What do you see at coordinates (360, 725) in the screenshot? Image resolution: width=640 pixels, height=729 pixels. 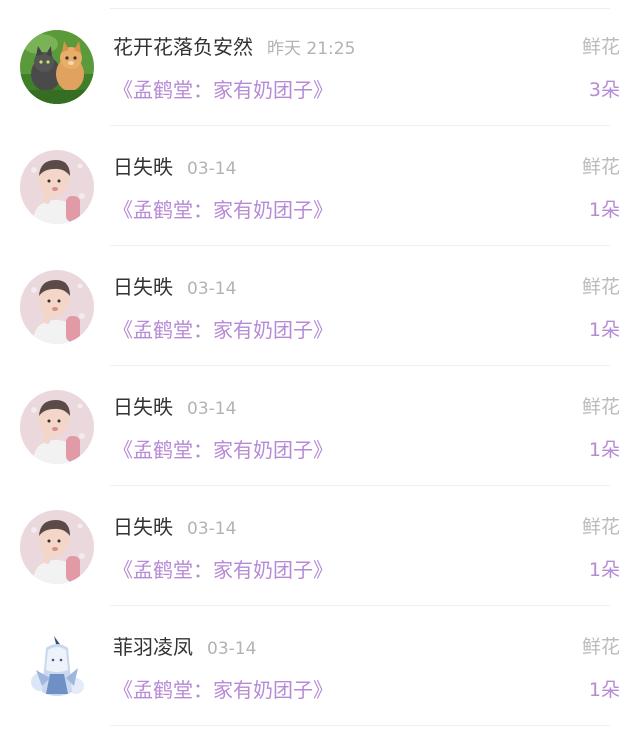 I see `row-divider` at bounding box center [360, 725].